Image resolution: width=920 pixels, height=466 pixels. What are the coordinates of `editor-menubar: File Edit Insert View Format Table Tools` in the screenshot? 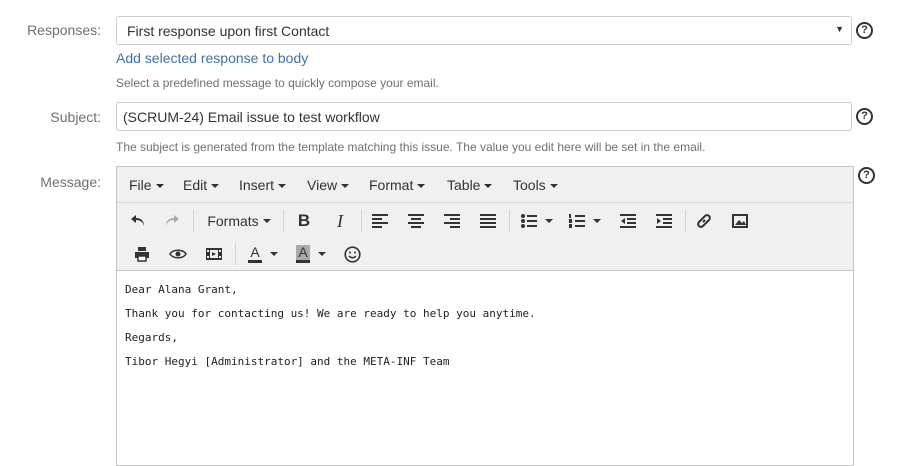 It's located at (485, 185).